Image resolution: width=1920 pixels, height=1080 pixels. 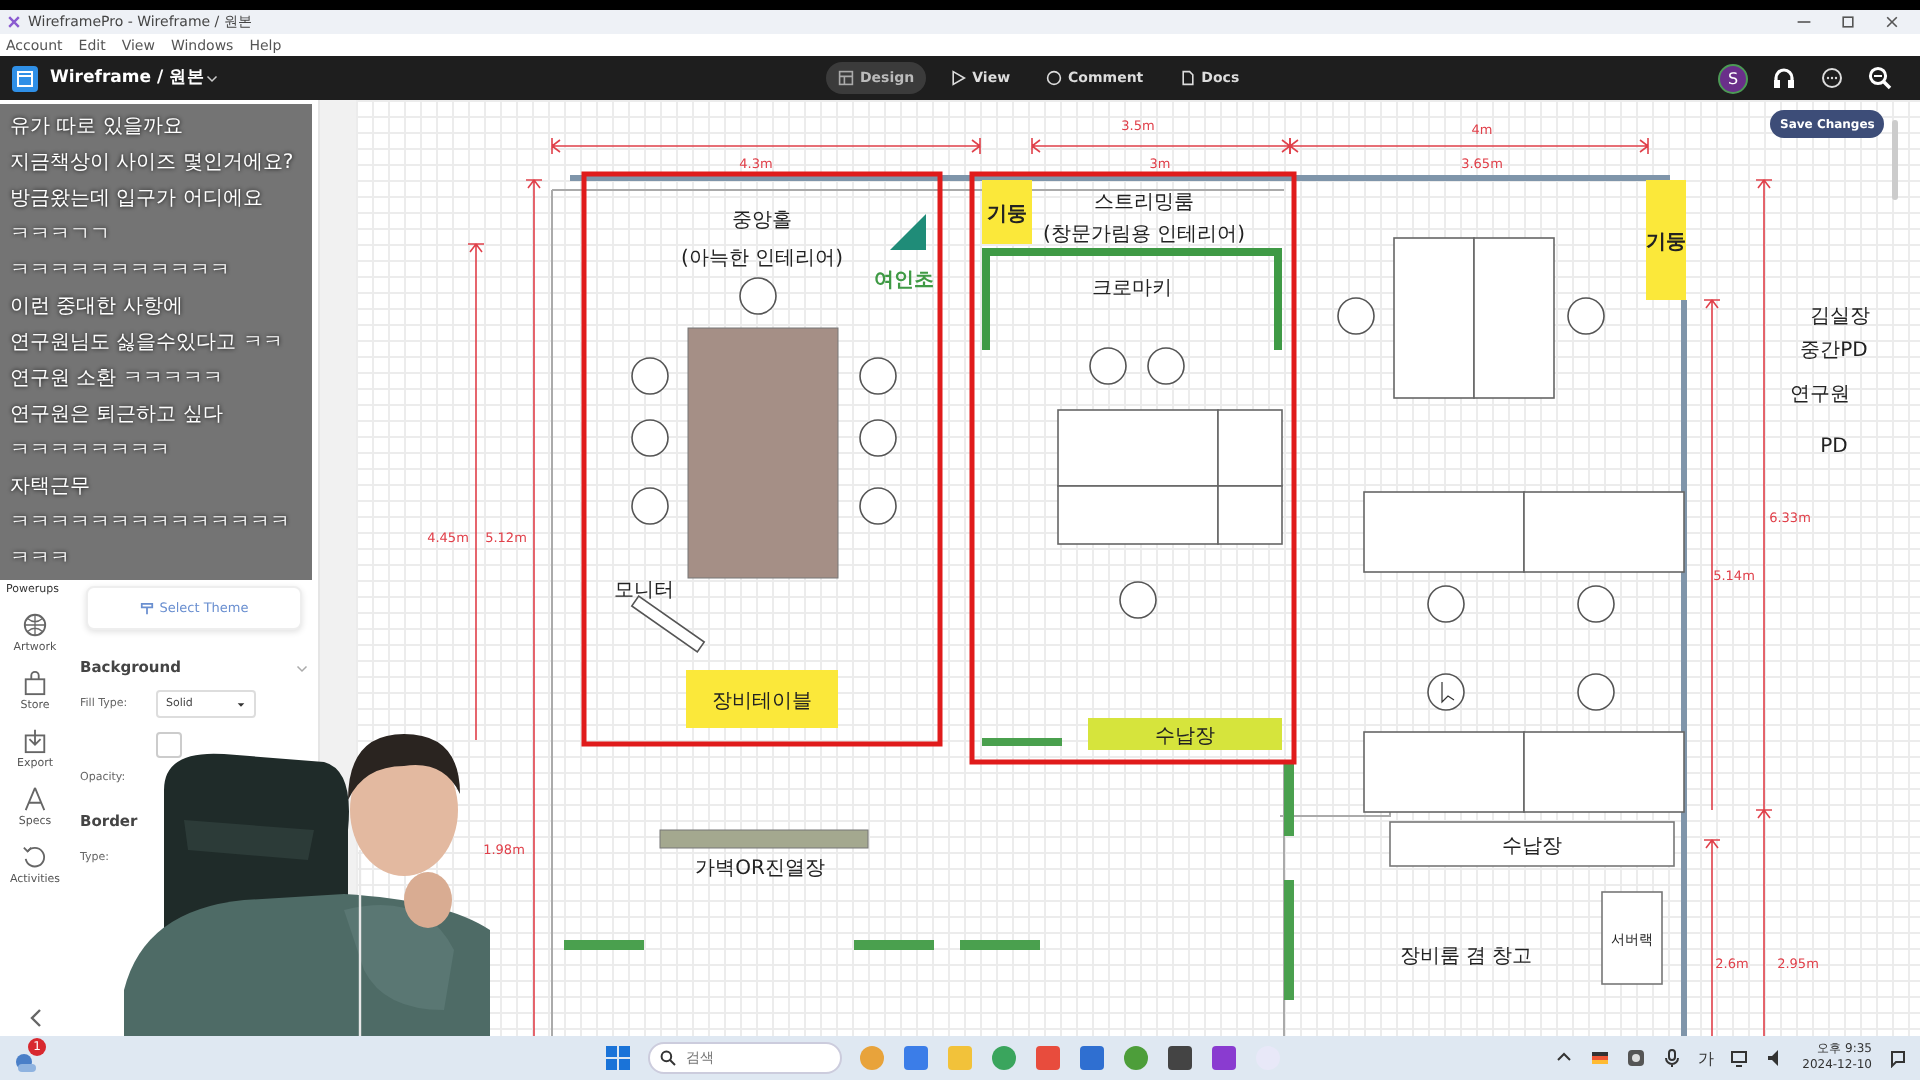 What do you see at coordinates (136, 200) in the screenshot?
I see `chat-message: 방금왔는데 입구가 어디에요` at bounding box center [136, 200].